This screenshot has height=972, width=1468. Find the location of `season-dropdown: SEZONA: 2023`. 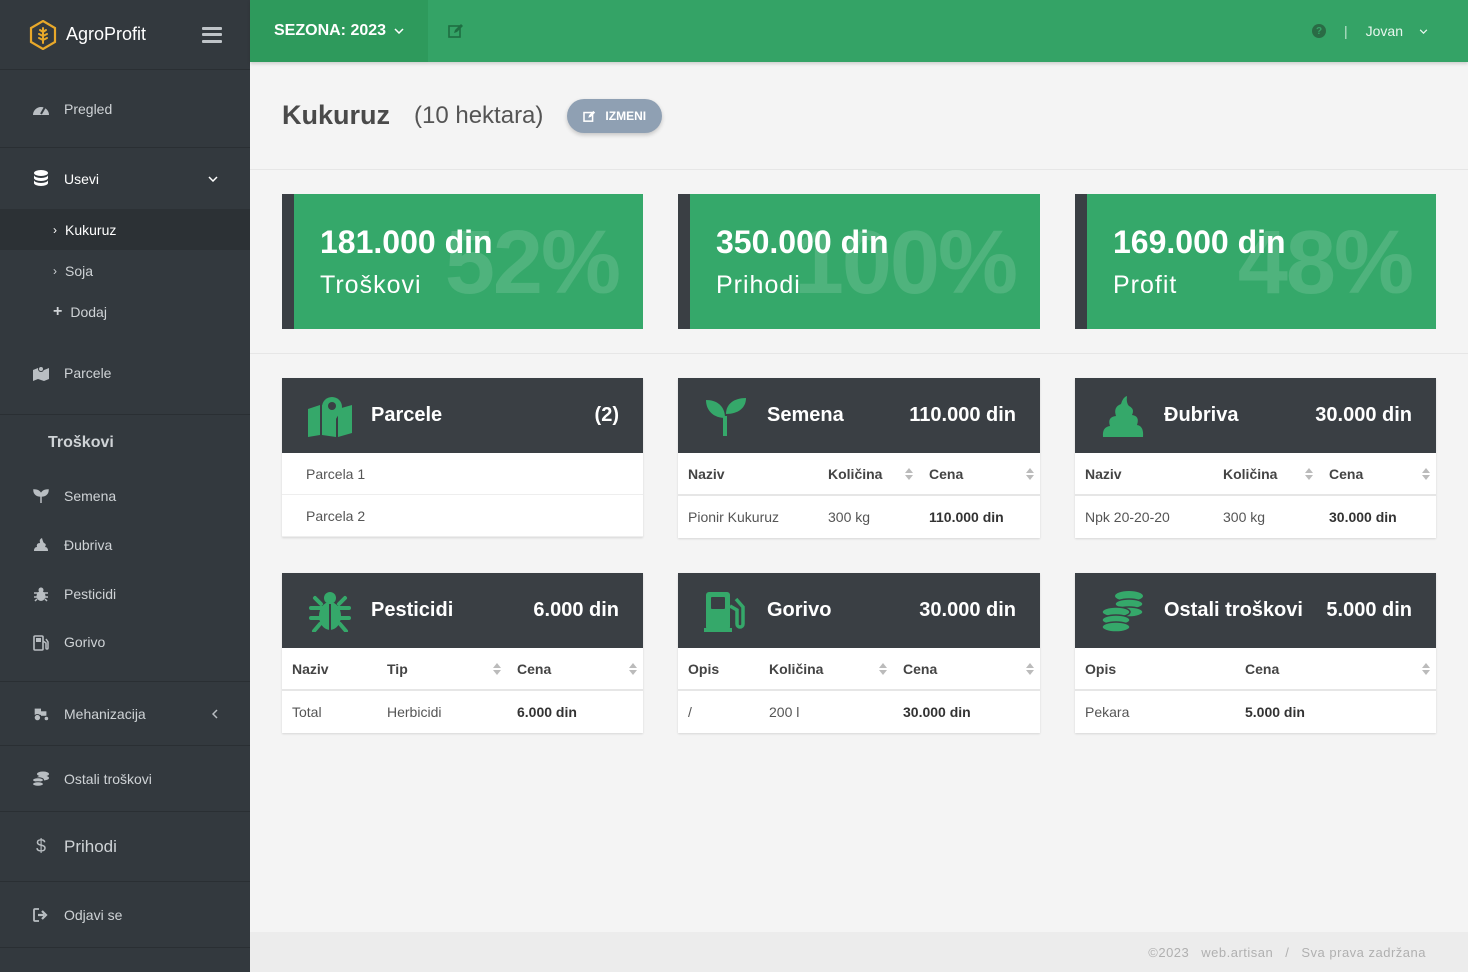

season-dropdown: SEZONA: 2023 is located at coordinates (339, 31).